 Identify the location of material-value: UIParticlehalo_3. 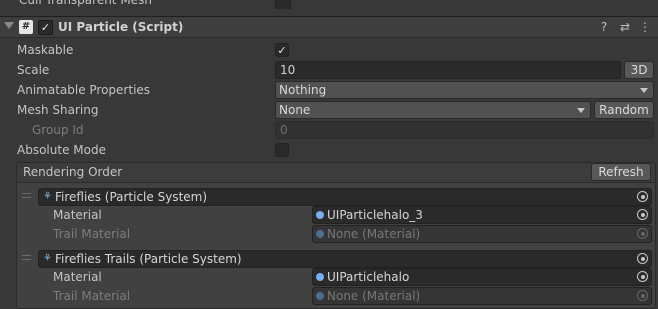
(375, 215).